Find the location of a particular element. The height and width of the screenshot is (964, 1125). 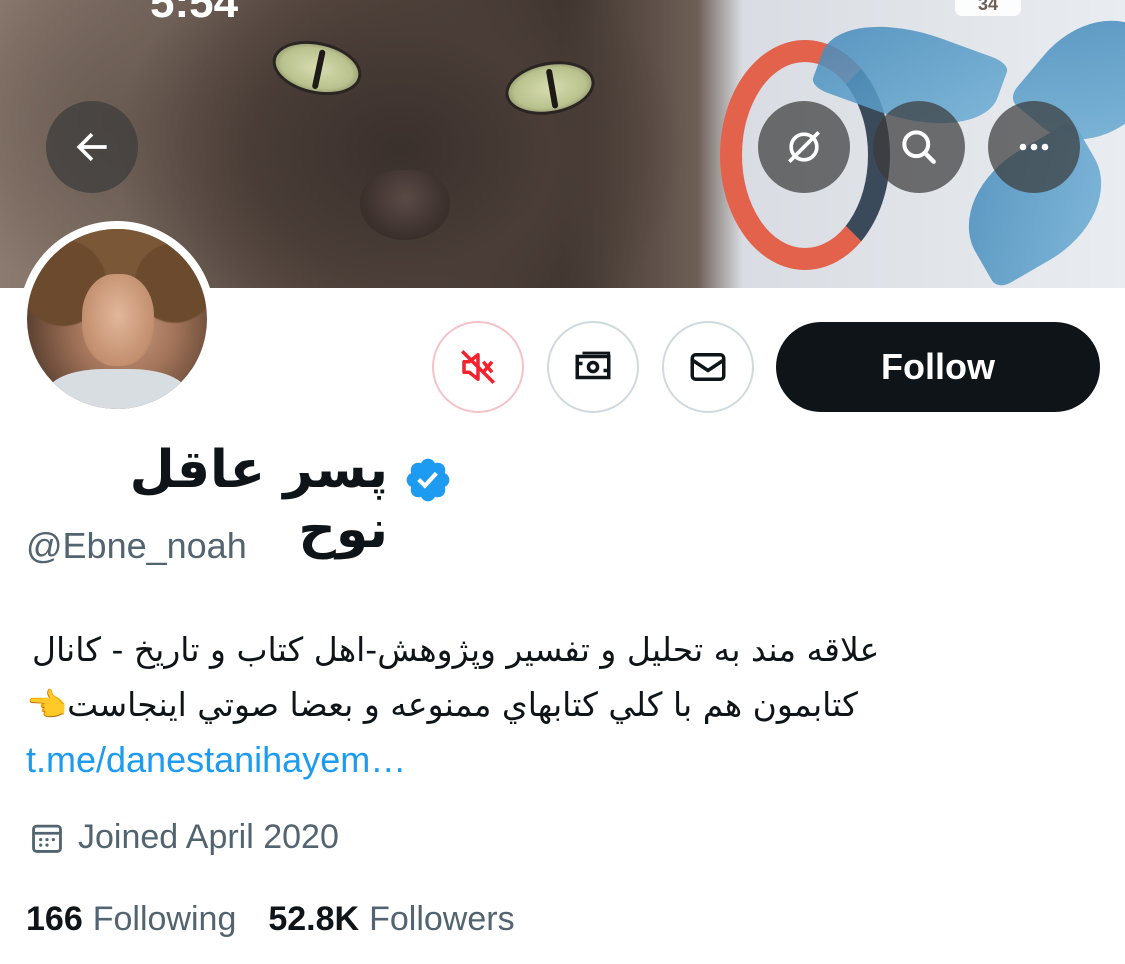

envelope-icon is located at coordinates (708, 367).